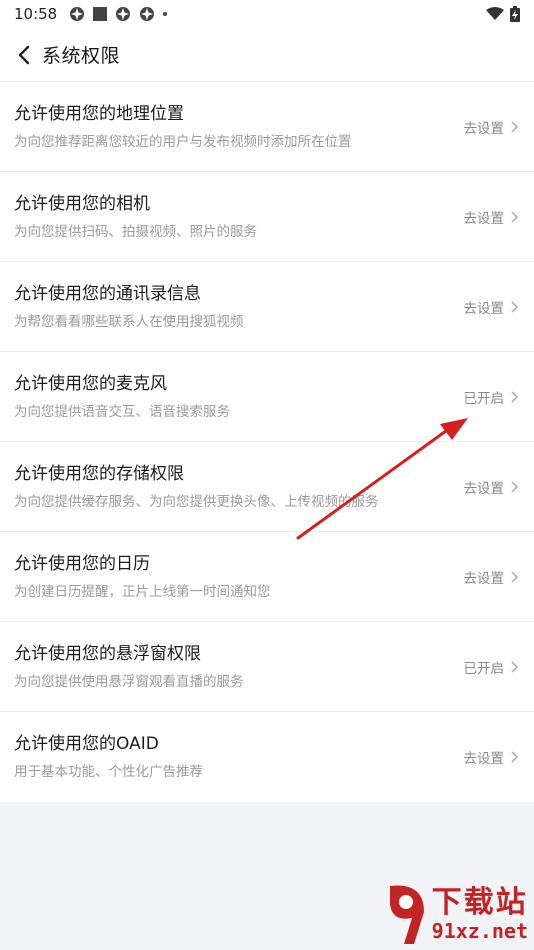 This screenshot has height=950, width=534. What do you see at coordinates (479, 931) in the screenshot?
I see `watermark-en: 91xz.net` at bounding box center [479, 931].